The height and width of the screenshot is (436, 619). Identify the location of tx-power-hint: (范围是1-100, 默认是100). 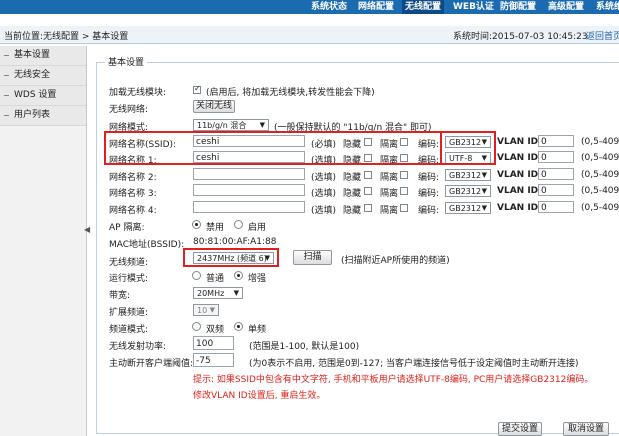
(304, 347).